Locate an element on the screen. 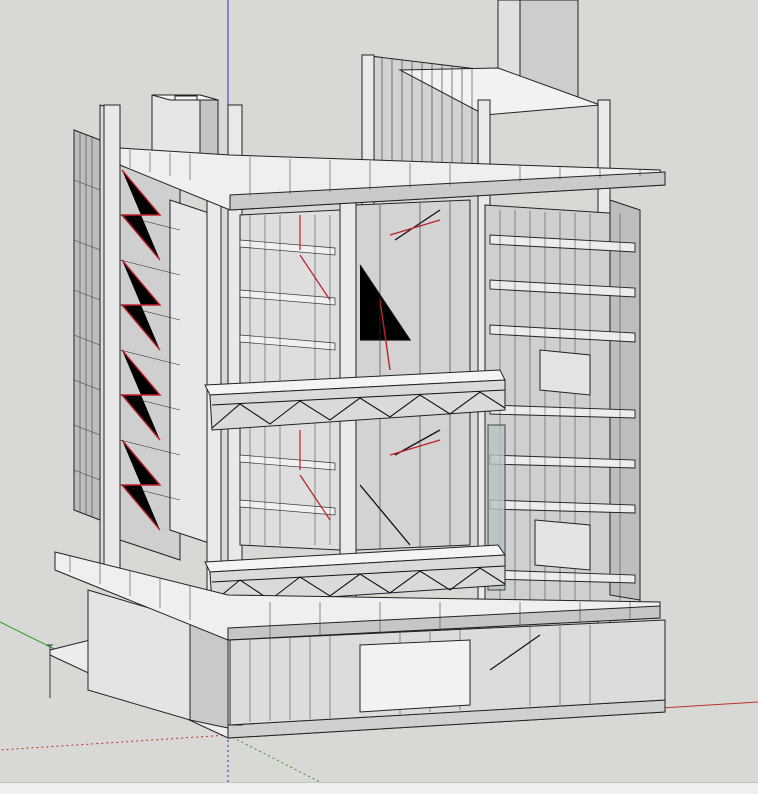 This screenshot has height=794, width=758. left-facade is located at coordinates (87, 325).